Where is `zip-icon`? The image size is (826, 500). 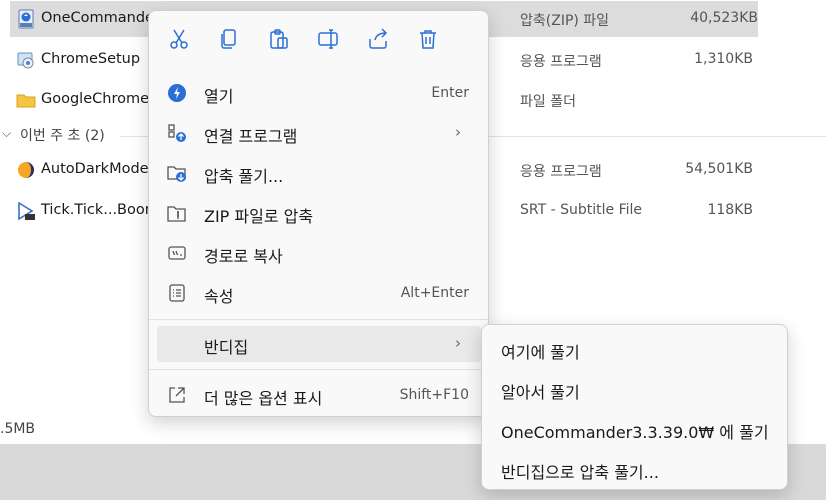 zip-icon is located at coordinates (26, 19).